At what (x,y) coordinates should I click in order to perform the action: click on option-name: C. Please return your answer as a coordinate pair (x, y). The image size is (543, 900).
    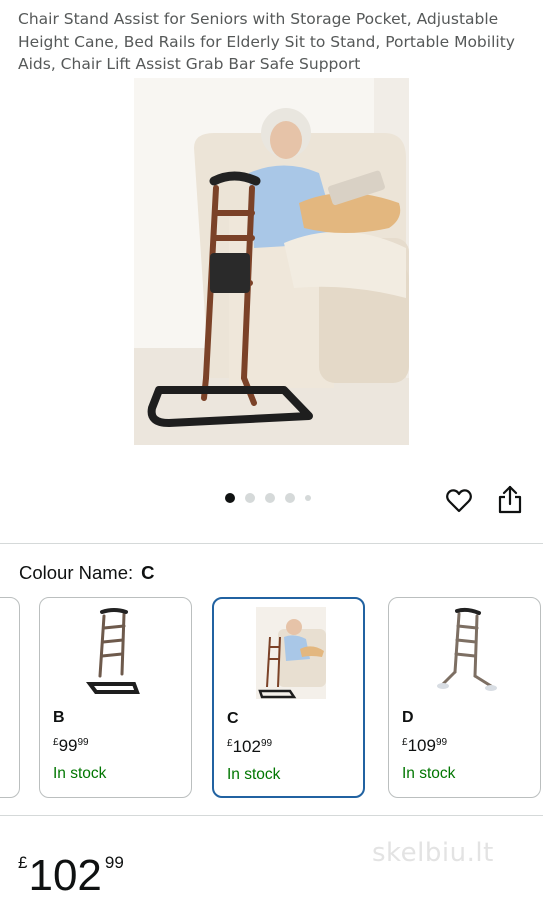
    Looking at the image, I should click on (233, 718).